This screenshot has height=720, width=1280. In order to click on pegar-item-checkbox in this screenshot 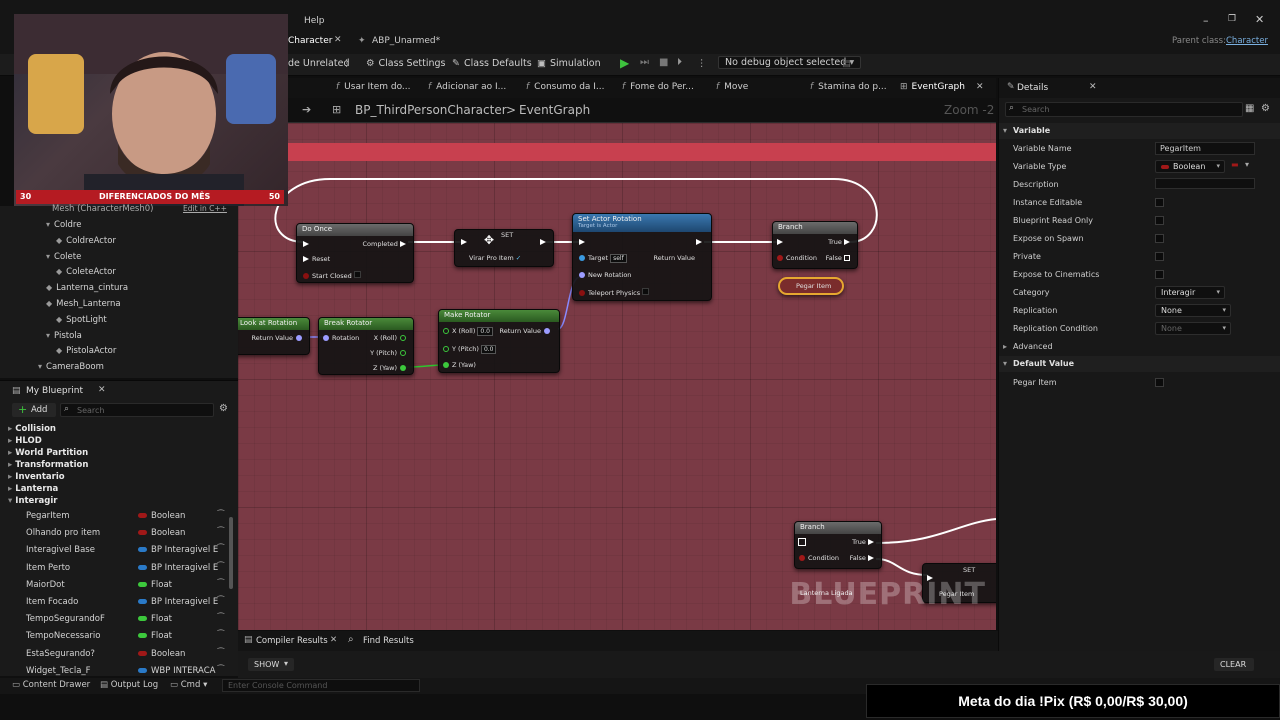, I will do `click(1159, 382)`.